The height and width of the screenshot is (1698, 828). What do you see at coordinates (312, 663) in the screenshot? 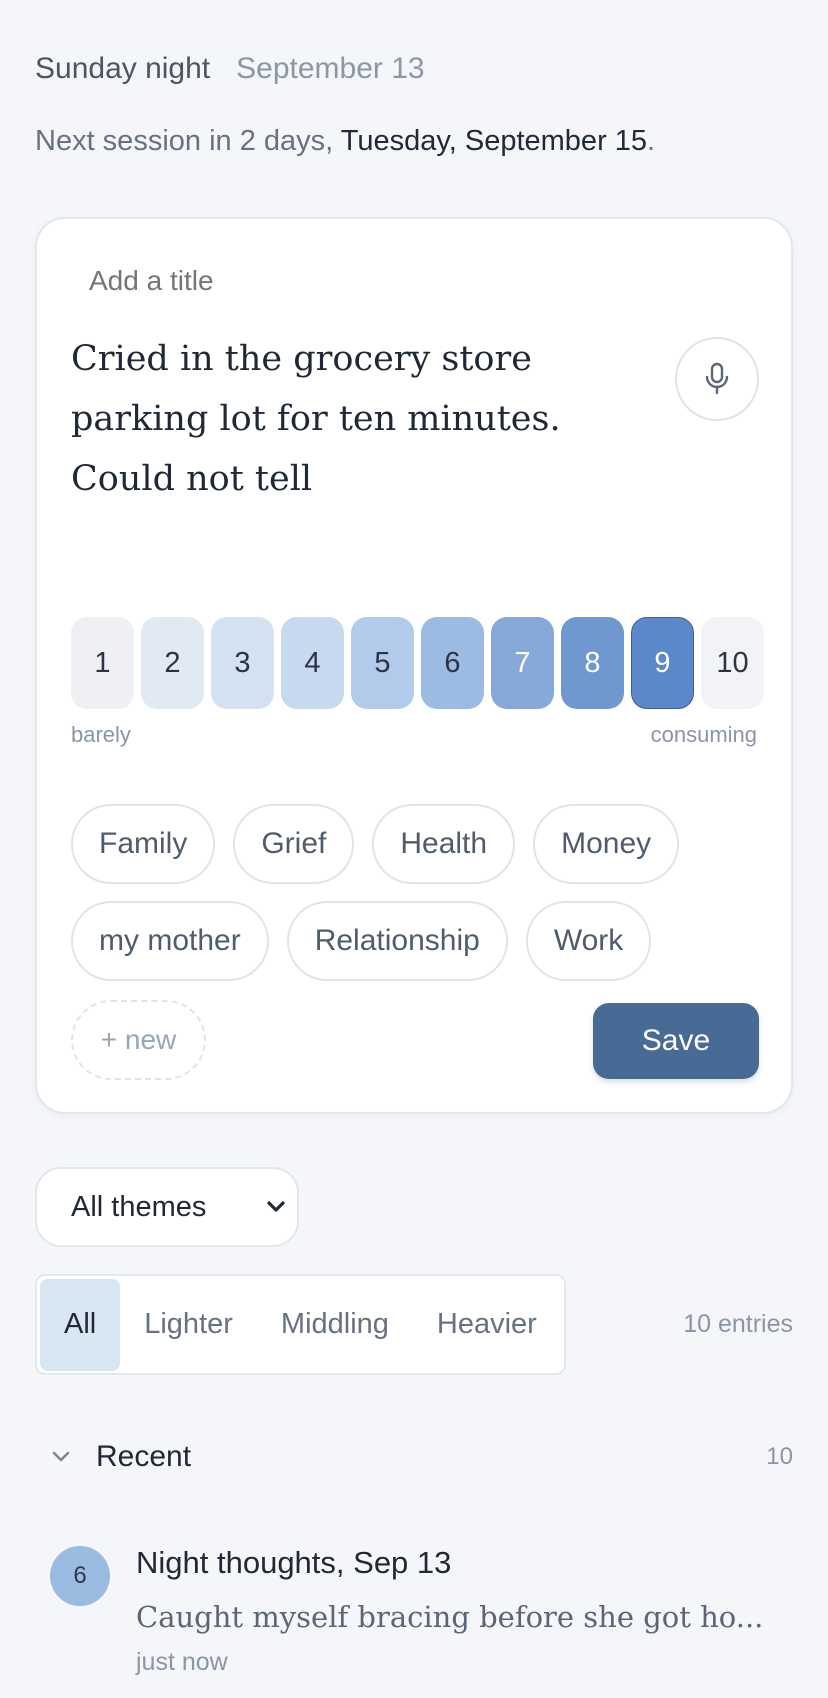
I see `scale-option-4: 4` at bounding box center [312, 663].